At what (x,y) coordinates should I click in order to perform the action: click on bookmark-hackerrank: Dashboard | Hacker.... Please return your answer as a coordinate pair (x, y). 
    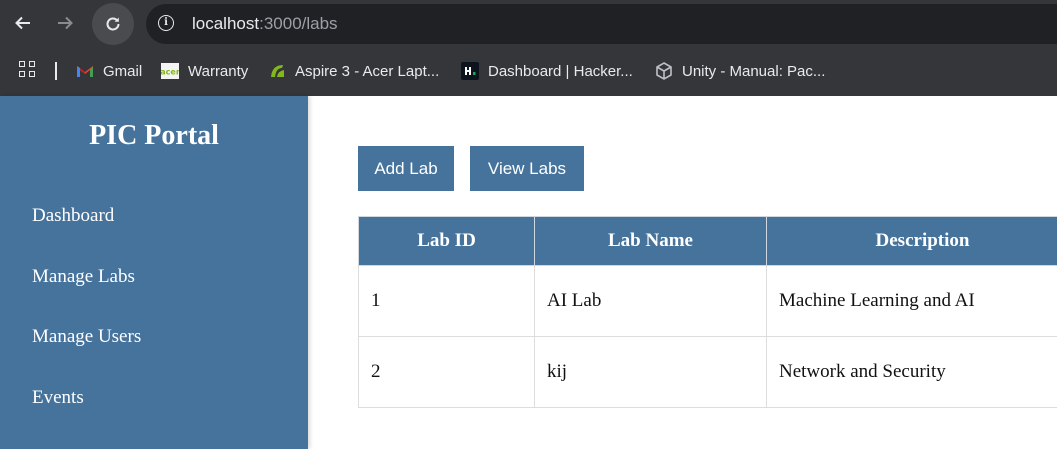
    Looking at the image, I should click on (547, 71).